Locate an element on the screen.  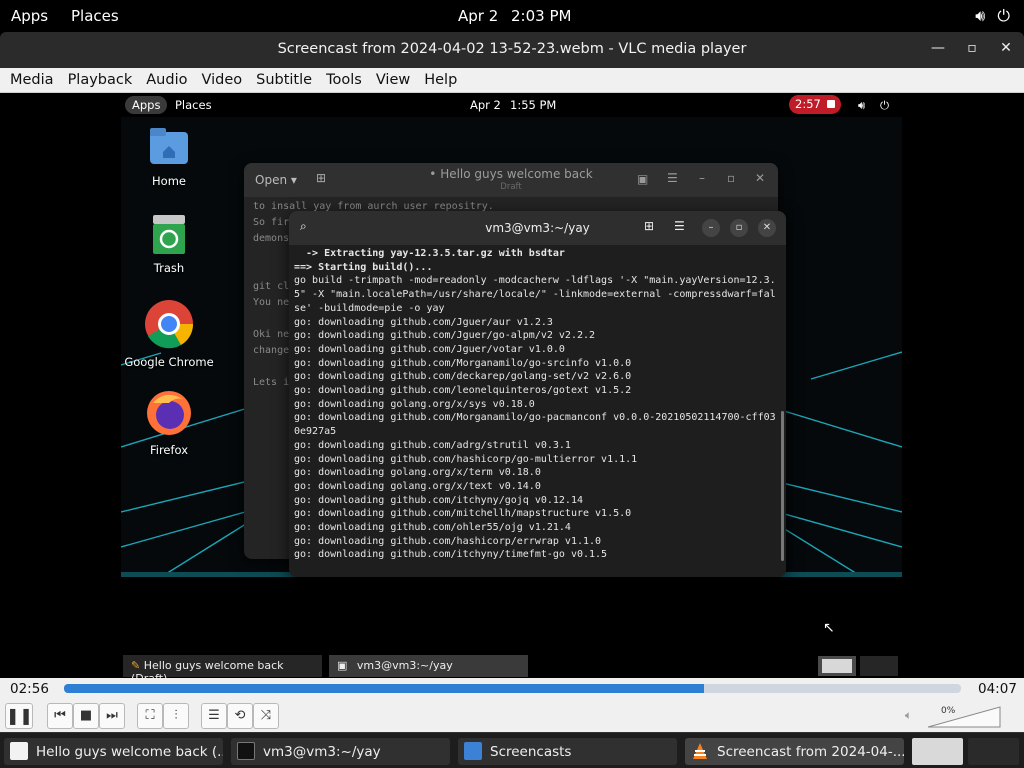
volume-slider: 0% is located at coordinates (964, 717).